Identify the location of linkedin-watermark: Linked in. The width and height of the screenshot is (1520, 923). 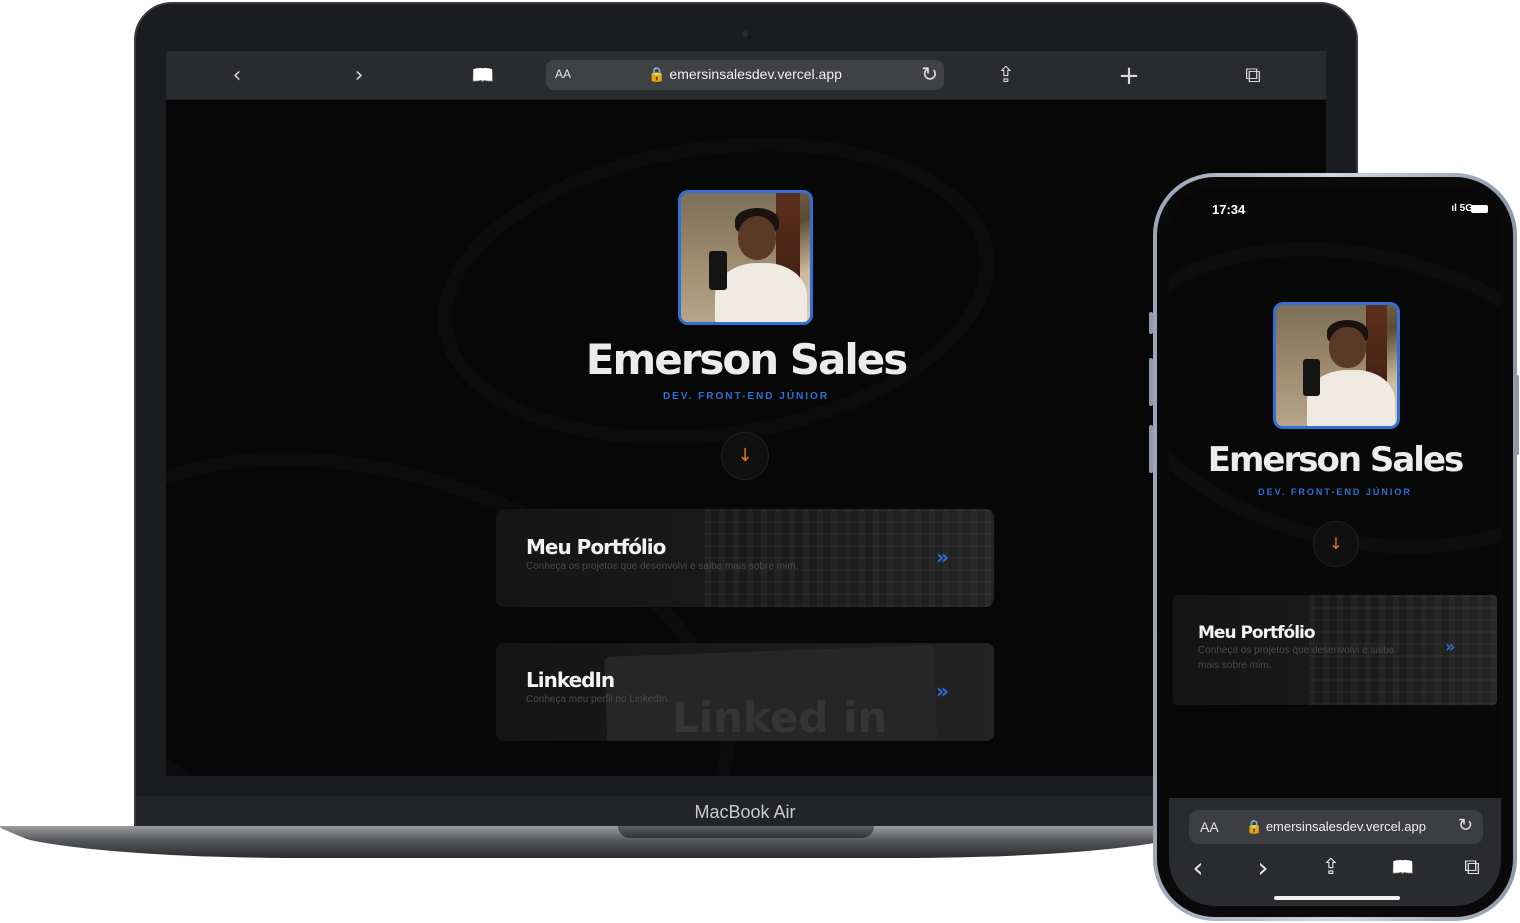
(780, 717).